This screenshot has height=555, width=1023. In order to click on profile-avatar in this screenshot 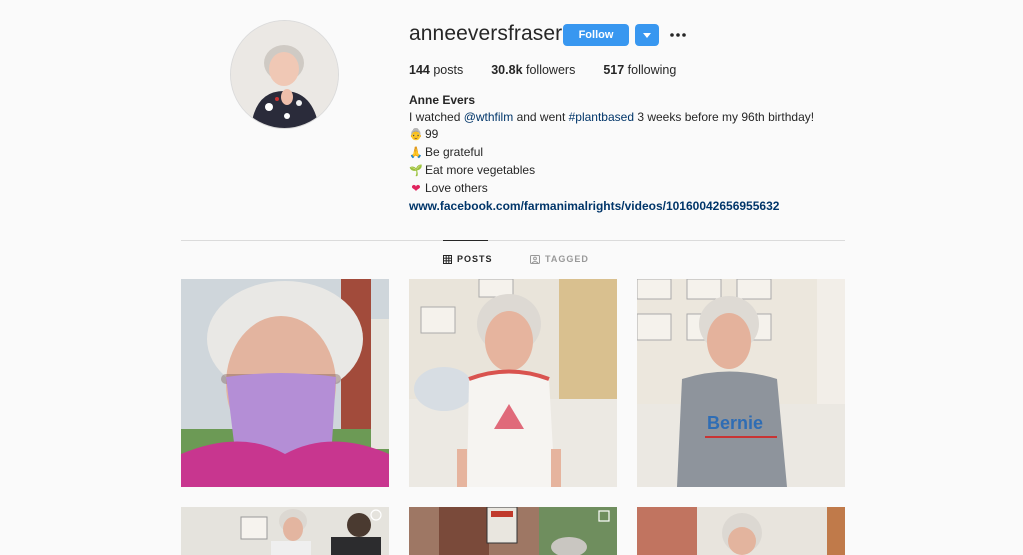, I will do `click(284, 74)`.